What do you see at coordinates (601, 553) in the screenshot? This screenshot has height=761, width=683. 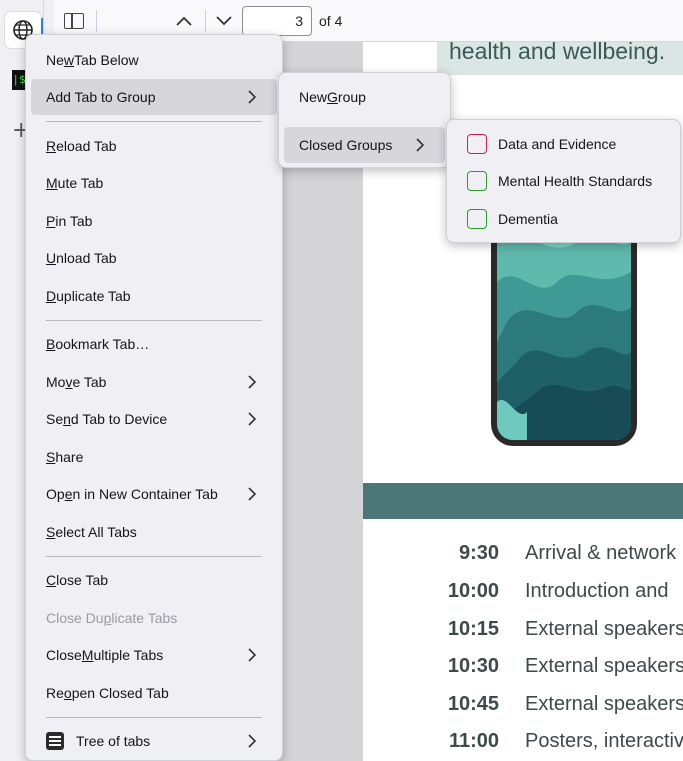 I see `schedule-text: Arrival & network` at bounding box center [601, 553].